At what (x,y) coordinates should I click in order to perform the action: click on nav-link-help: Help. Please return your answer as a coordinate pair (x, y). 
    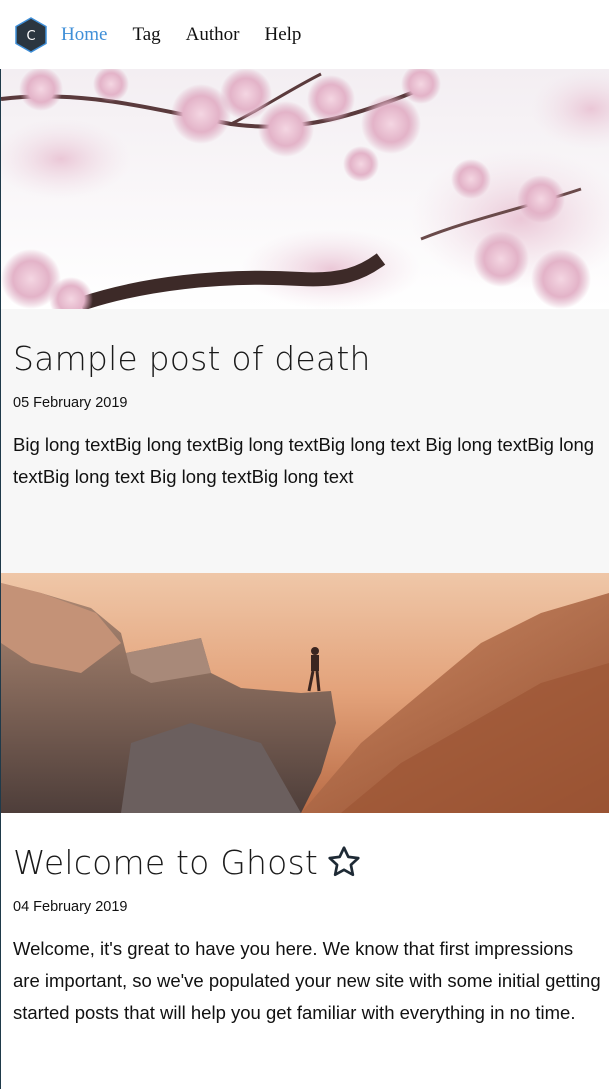
    Looking at the image, I should click on (282, 35).